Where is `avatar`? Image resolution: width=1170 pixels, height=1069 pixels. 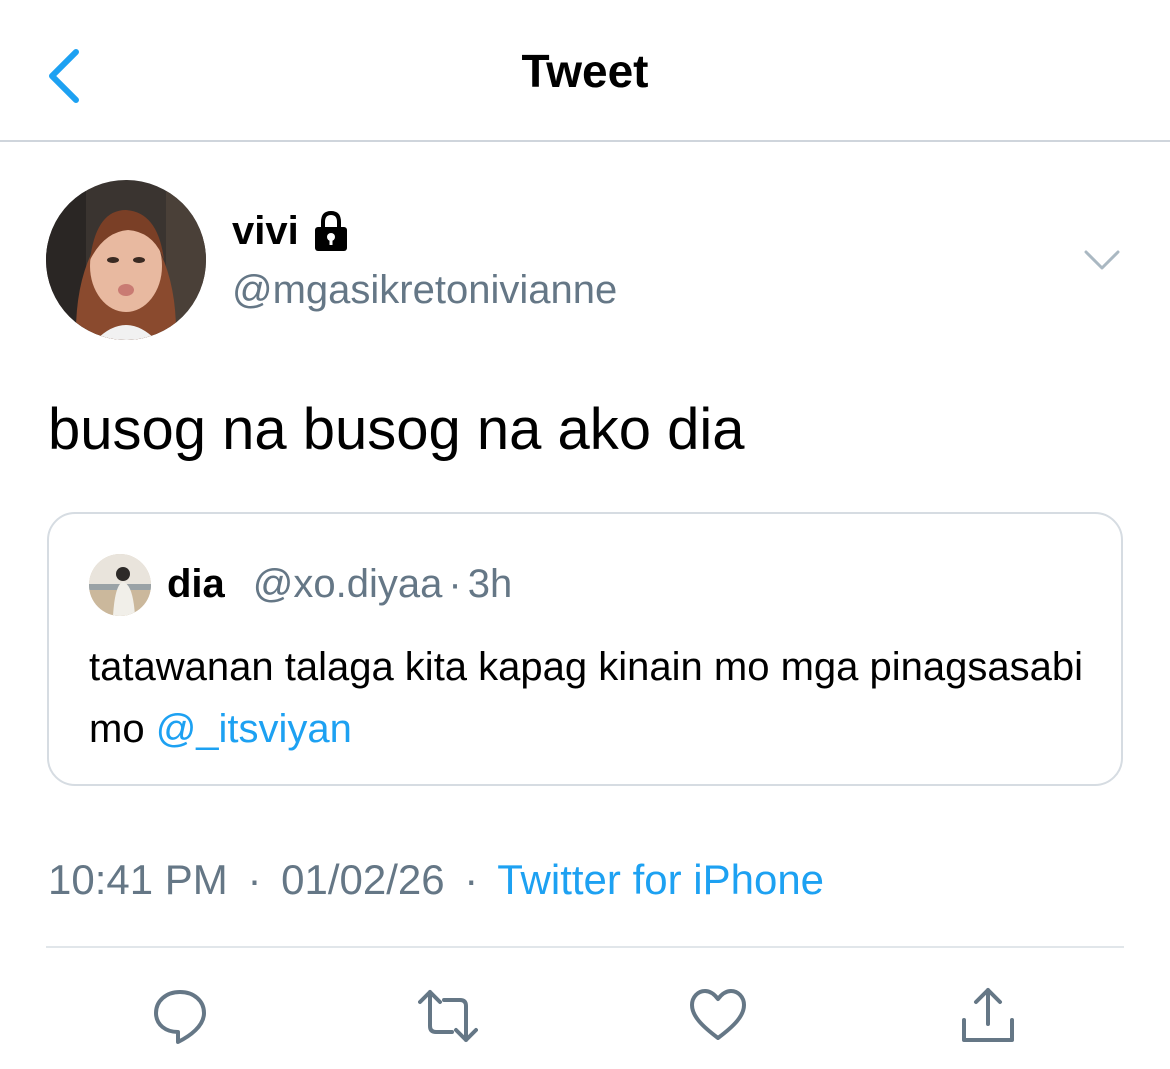 avatar is located at coordinates (126, 260).